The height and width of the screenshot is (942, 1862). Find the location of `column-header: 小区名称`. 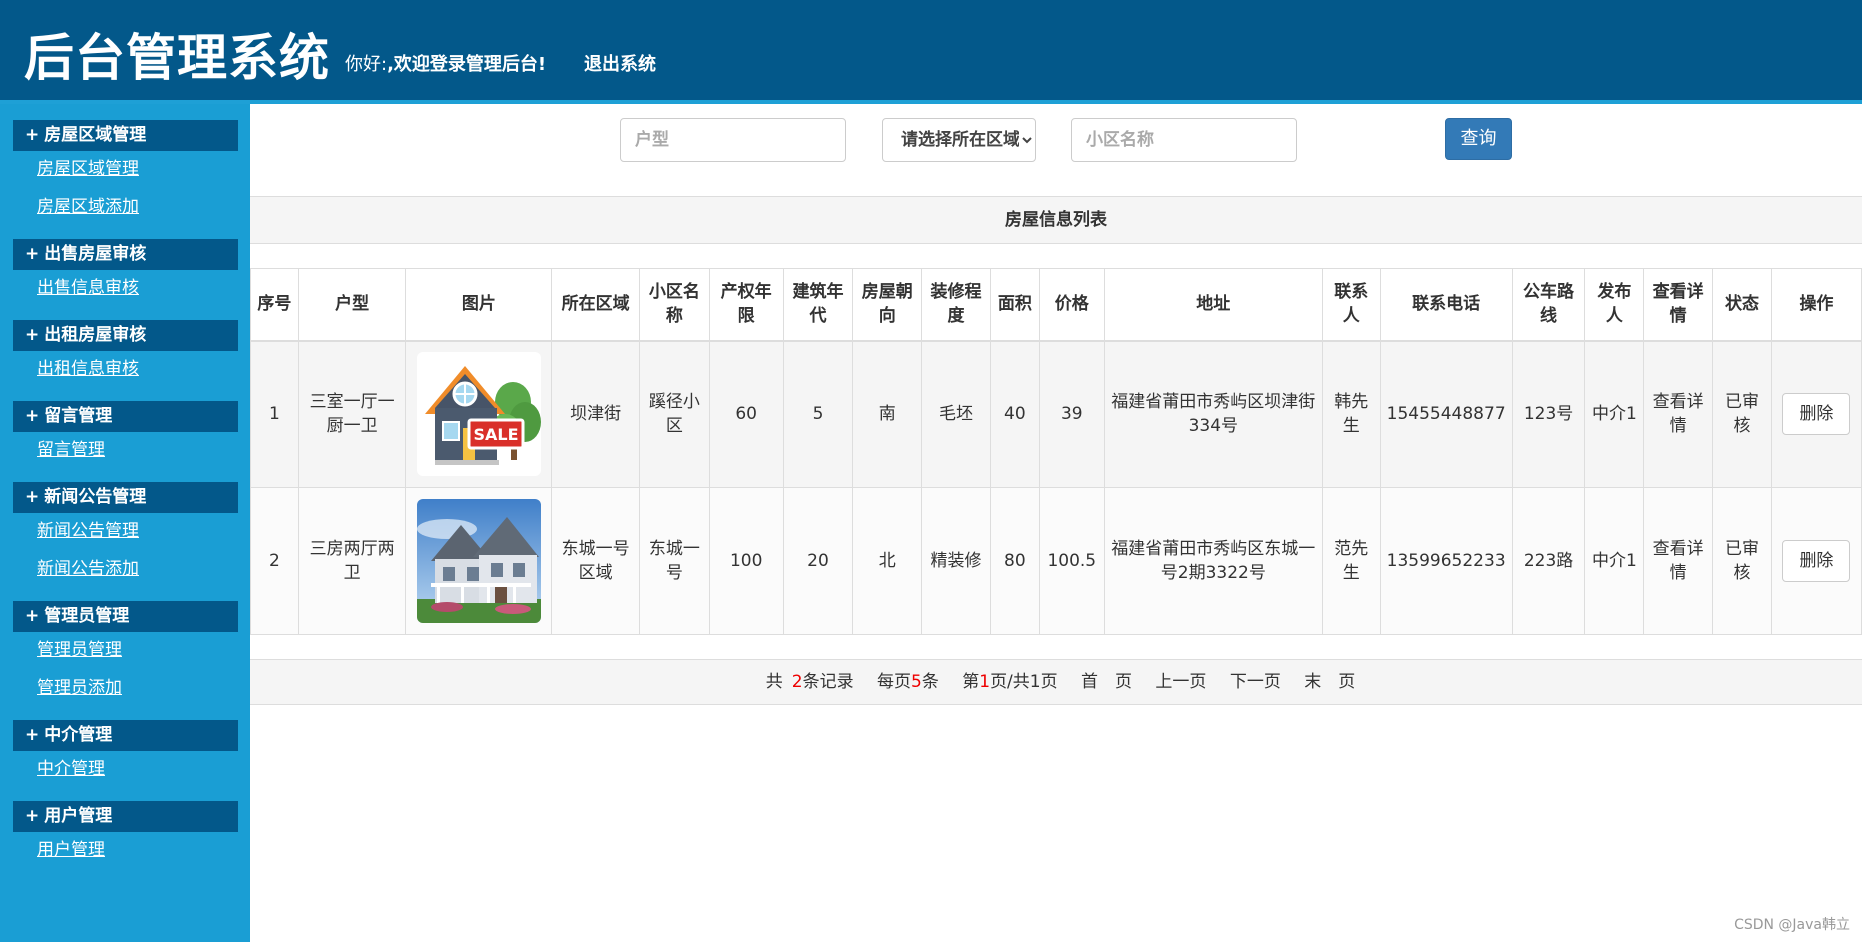

column-header: 小区名称 is located at coordinates (674, 305).